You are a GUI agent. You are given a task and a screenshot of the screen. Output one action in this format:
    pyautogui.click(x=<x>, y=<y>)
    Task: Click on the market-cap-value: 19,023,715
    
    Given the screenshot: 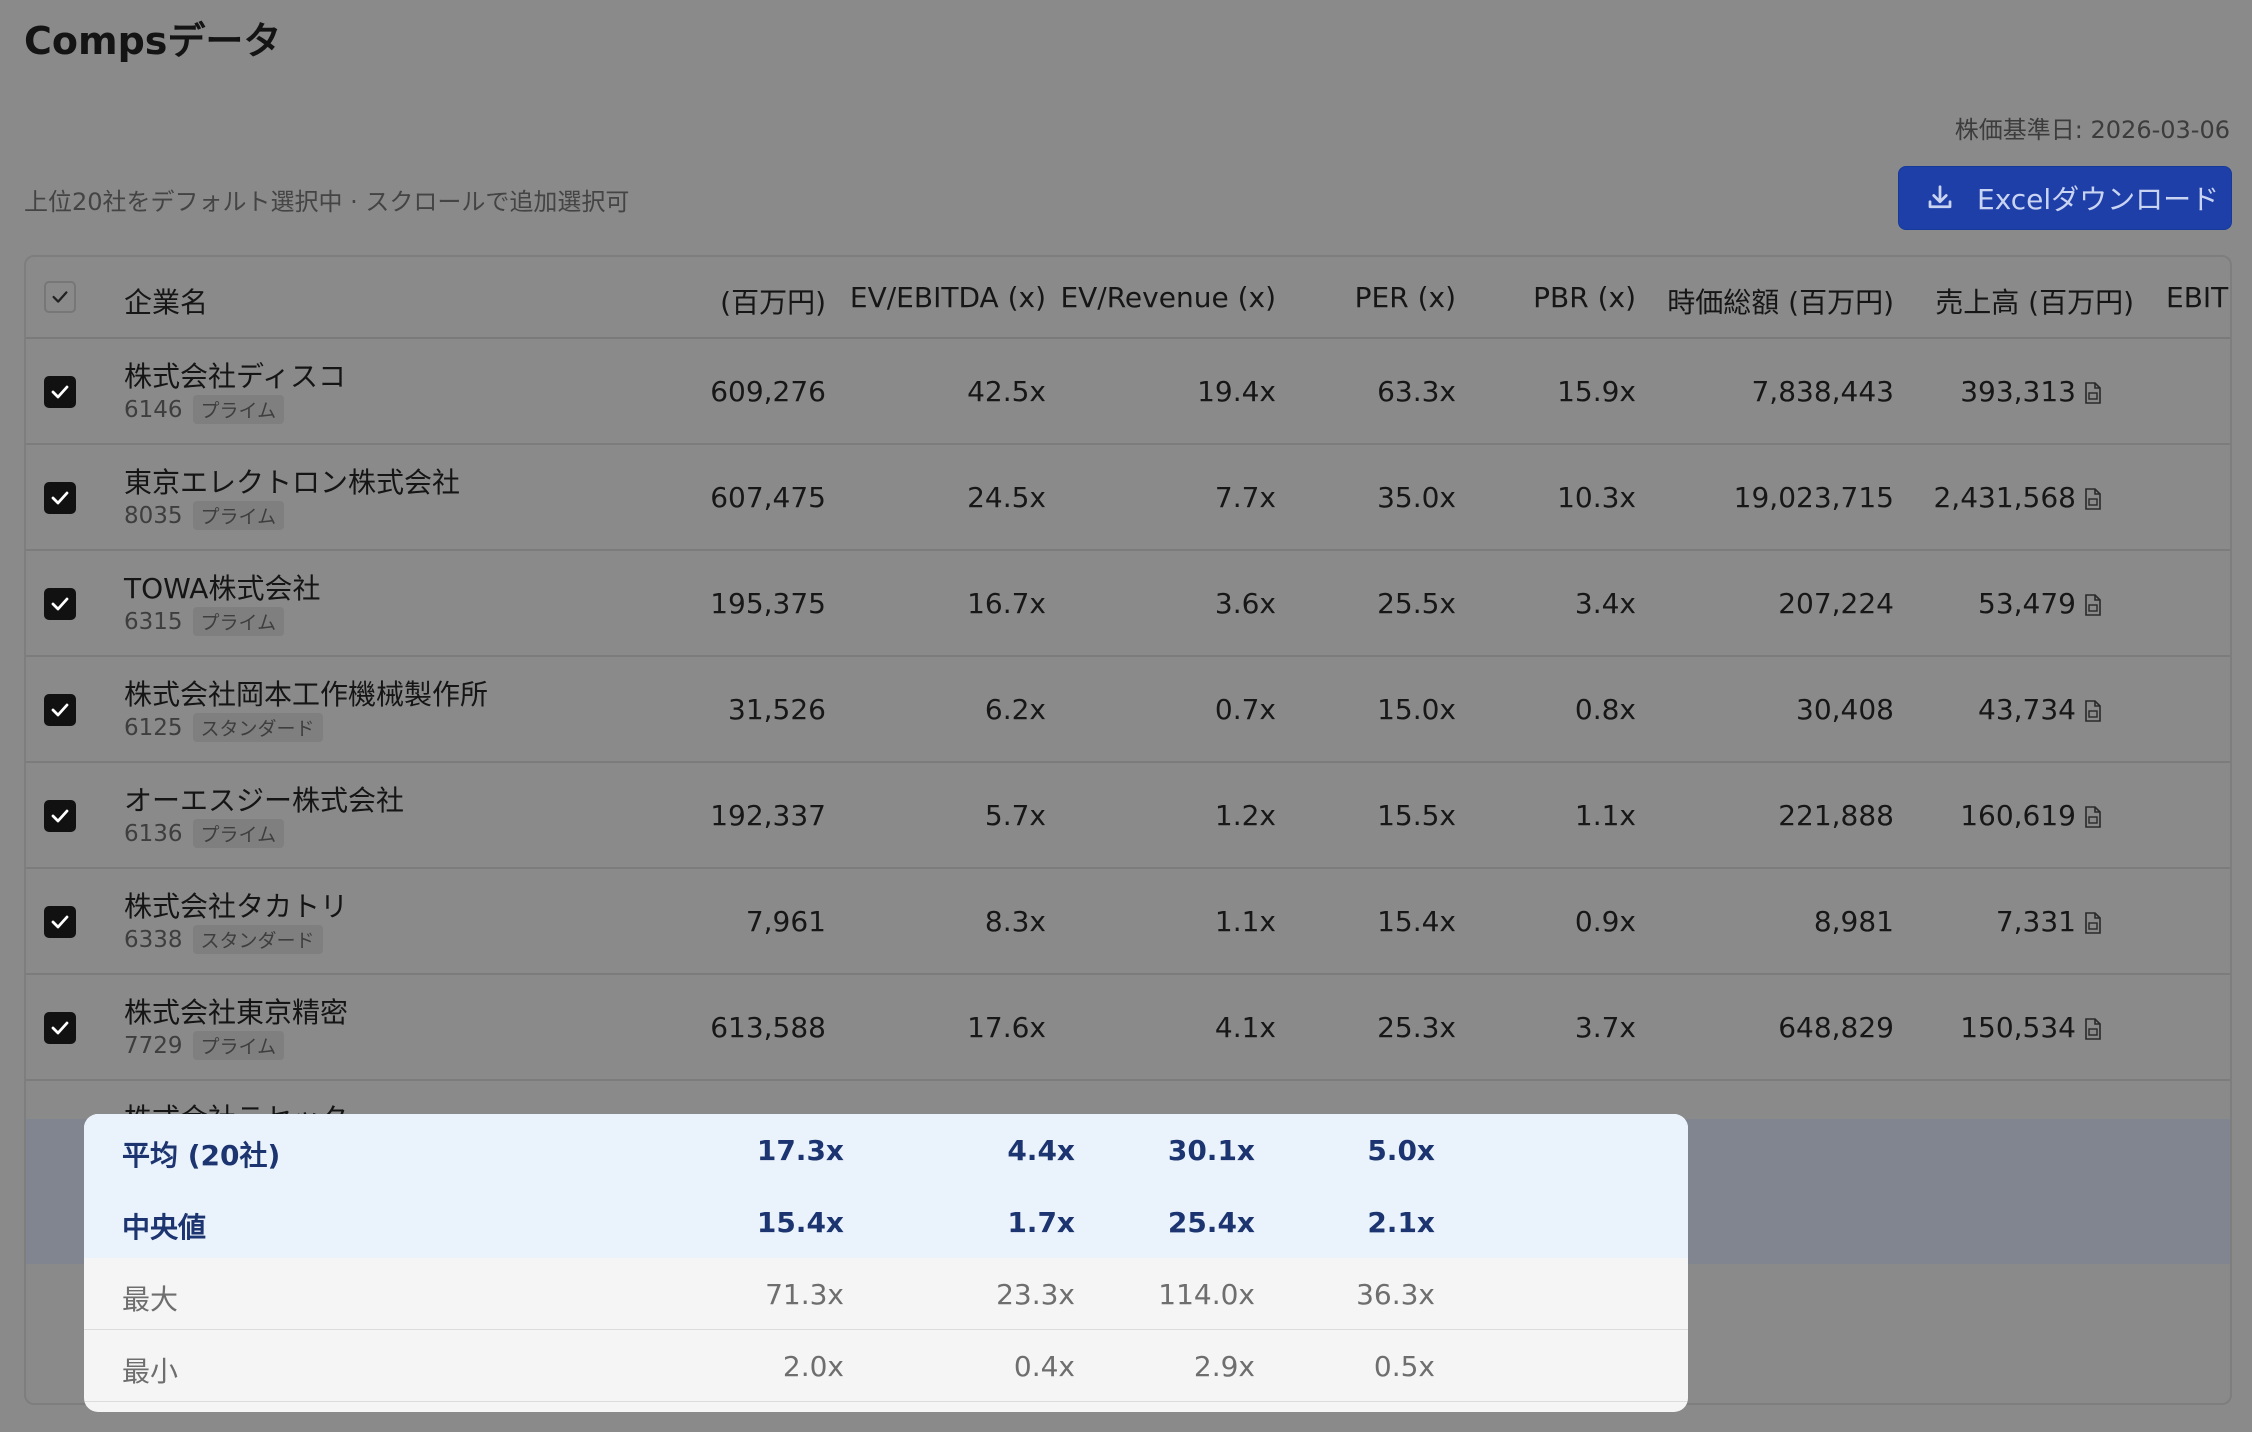 What is the action you would take?
    pyautogui.click(x=1770, y=497)
    